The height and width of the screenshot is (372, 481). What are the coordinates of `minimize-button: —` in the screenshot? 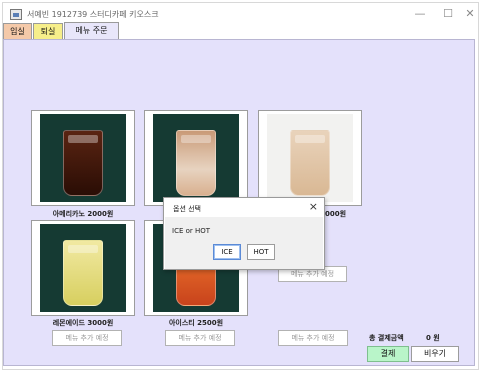 It's located at (420, 14).